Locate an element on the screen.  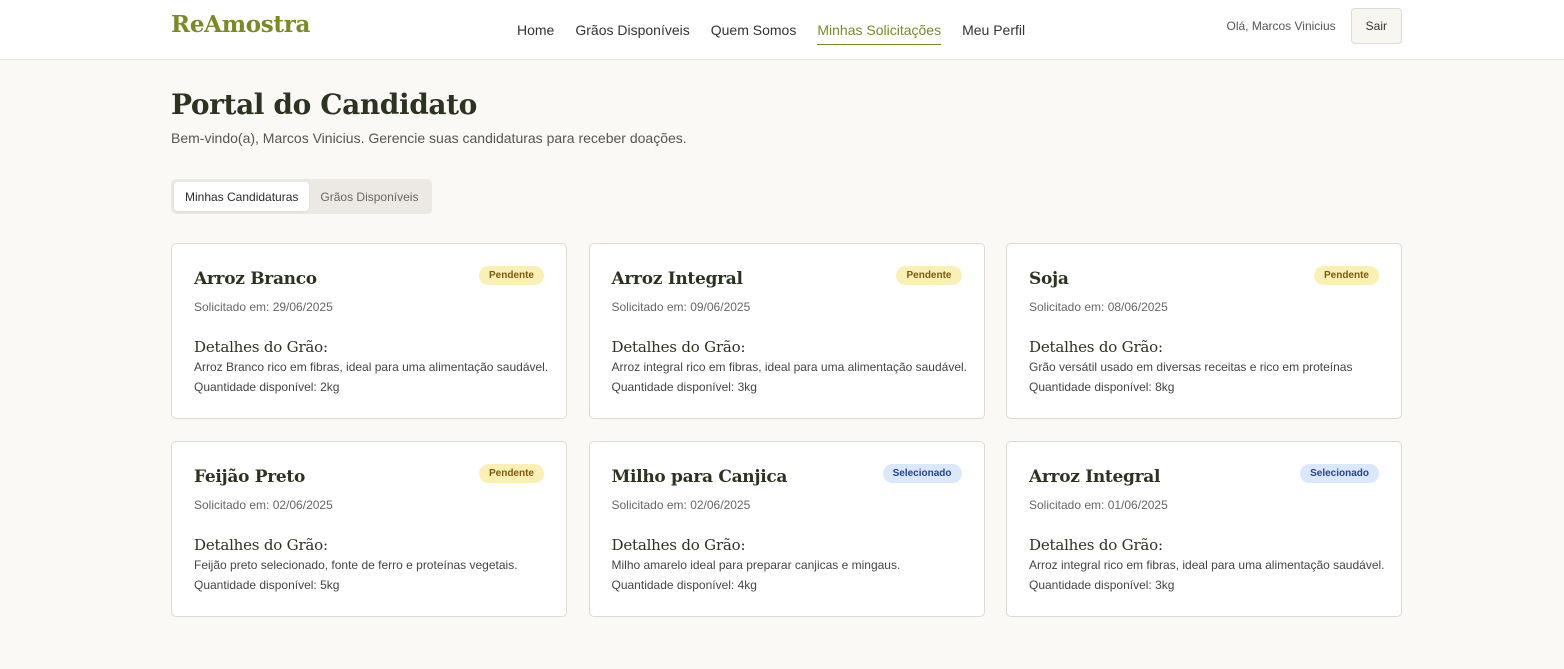
card-date: Solicitado em: 29/06/2025 is located at coordinates (263, 307).